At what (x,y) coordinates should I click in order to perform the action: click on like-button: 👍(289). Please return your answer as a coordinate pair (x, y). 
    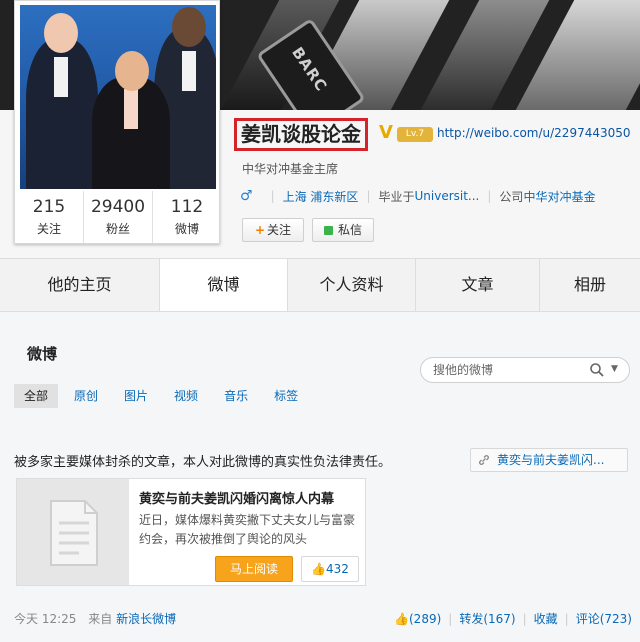
    Looking at the image, I should click on (417, 619).